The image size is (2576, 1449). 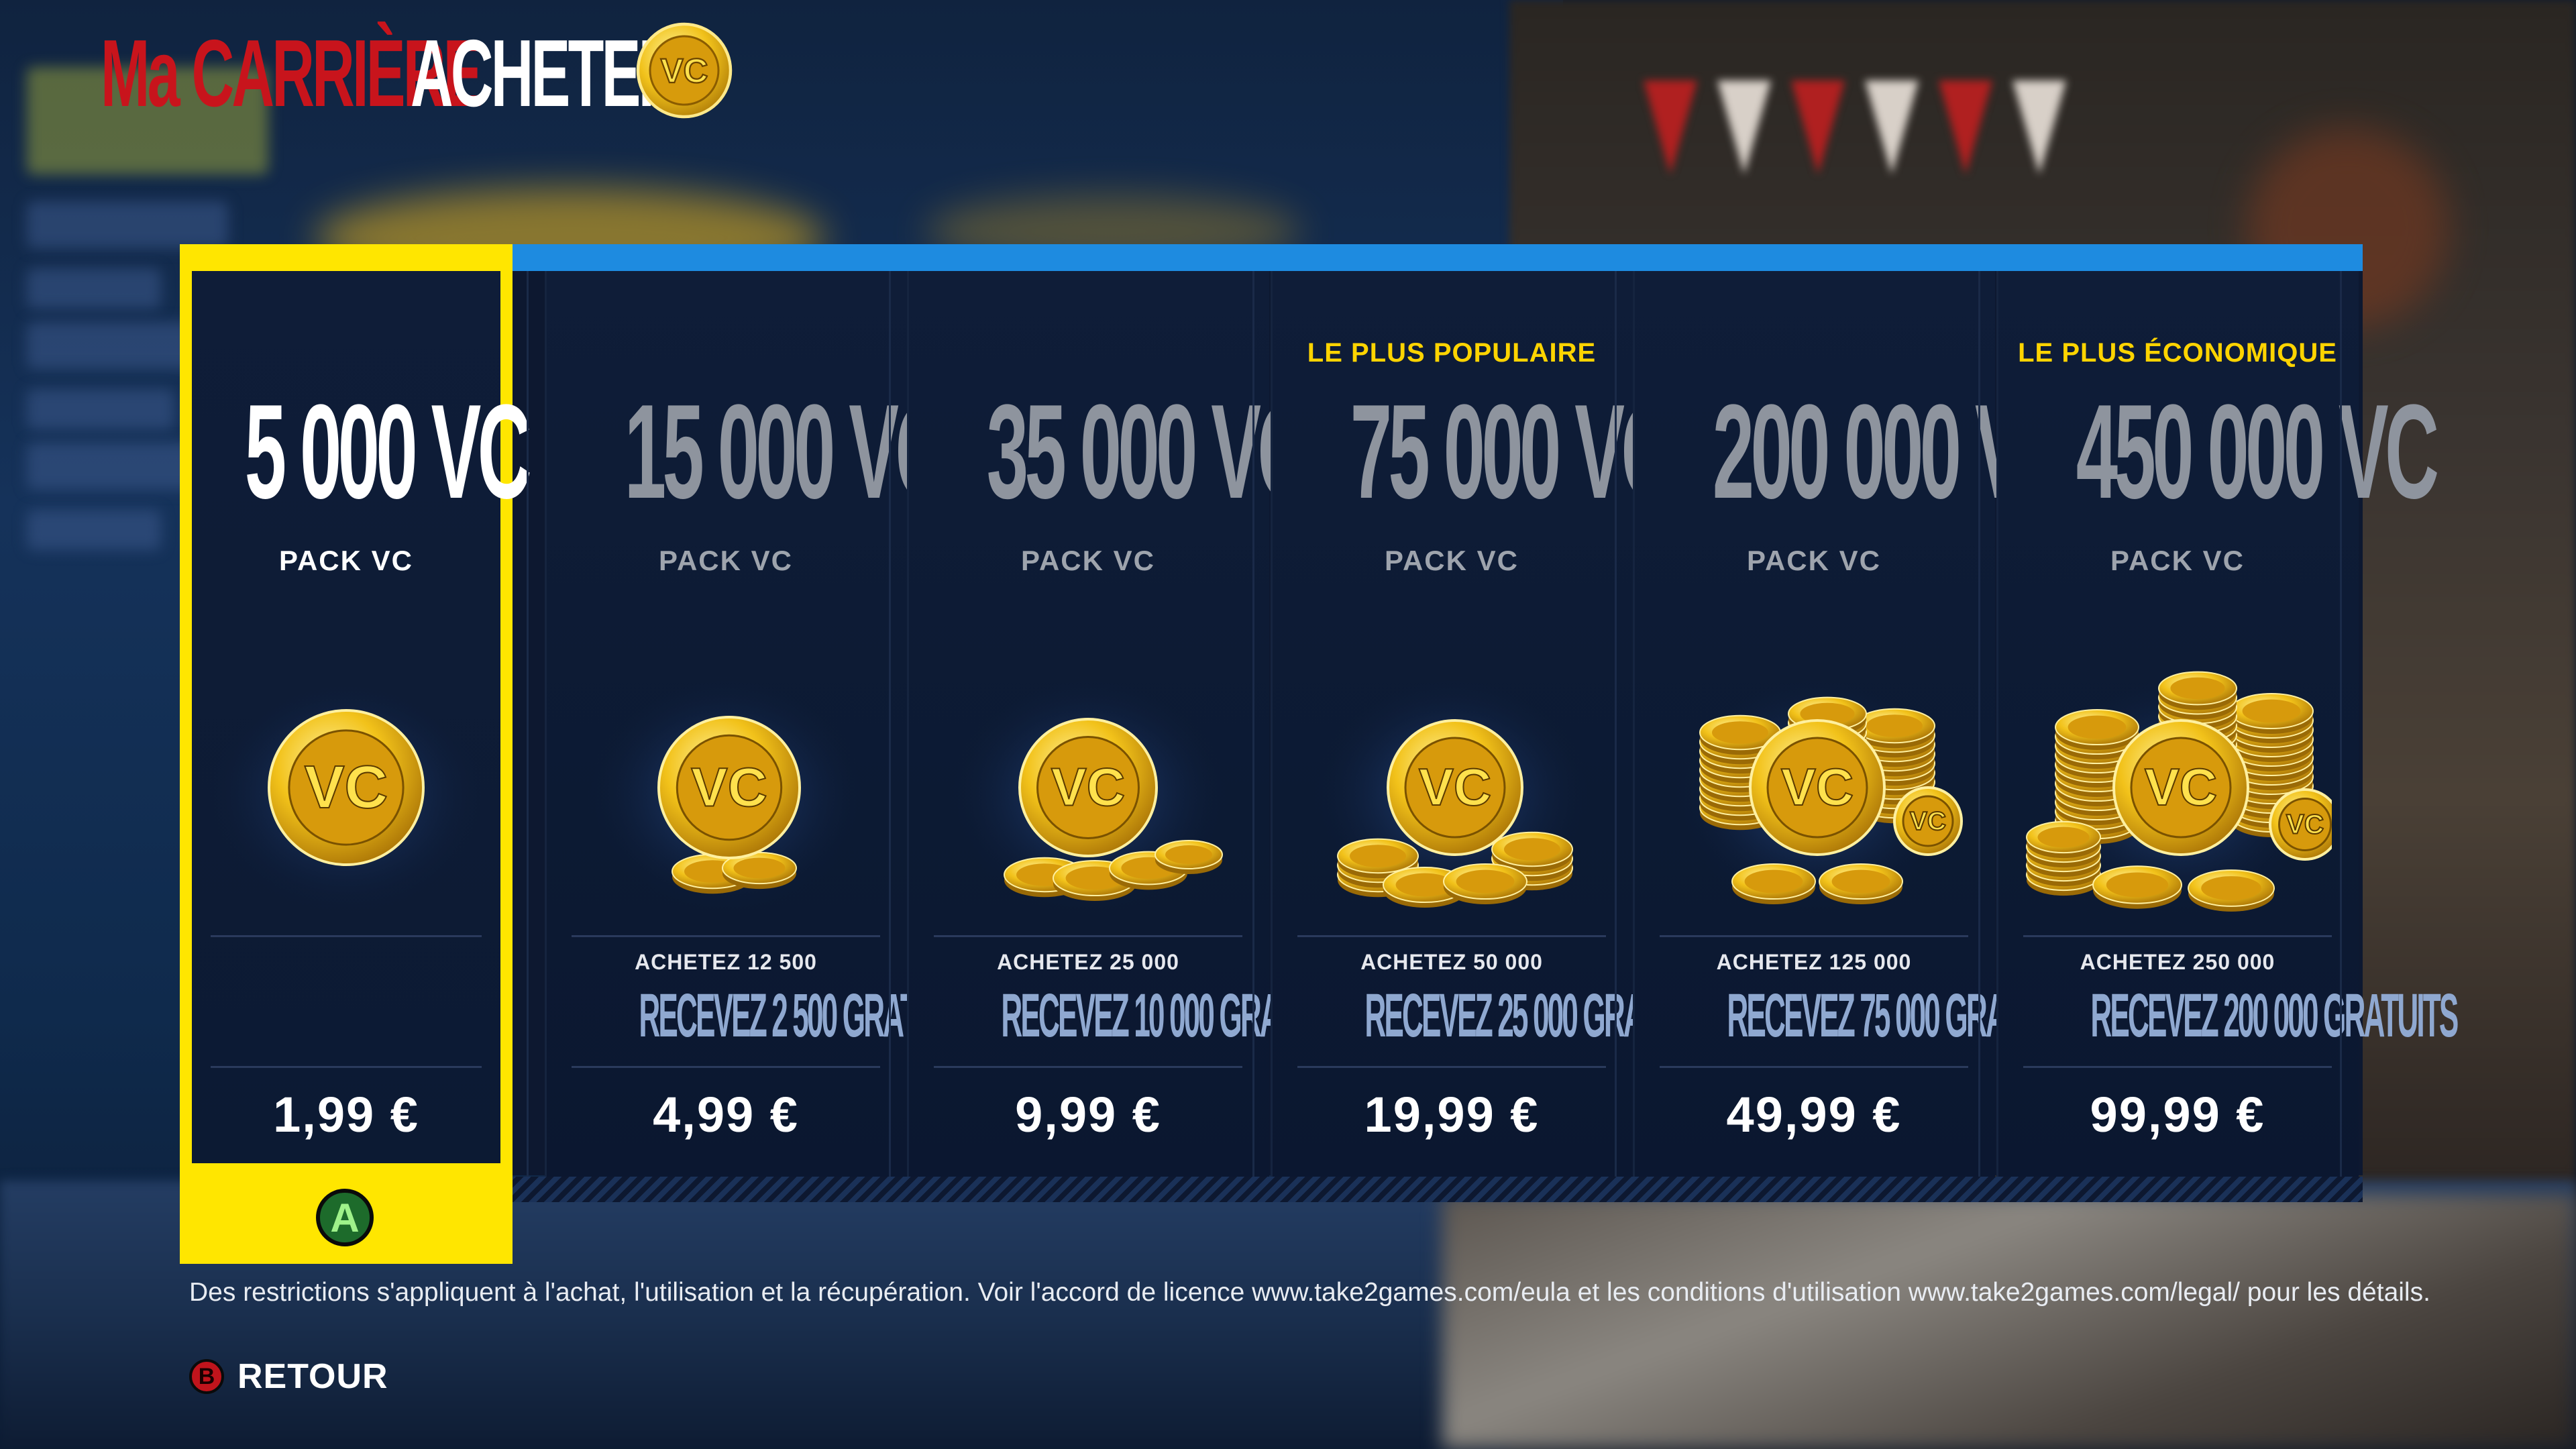 What do you see at coordinates (726, 1114) in the screenshot?
I see `pack-price: 4,99 €` at bounding box center [726, 1114].